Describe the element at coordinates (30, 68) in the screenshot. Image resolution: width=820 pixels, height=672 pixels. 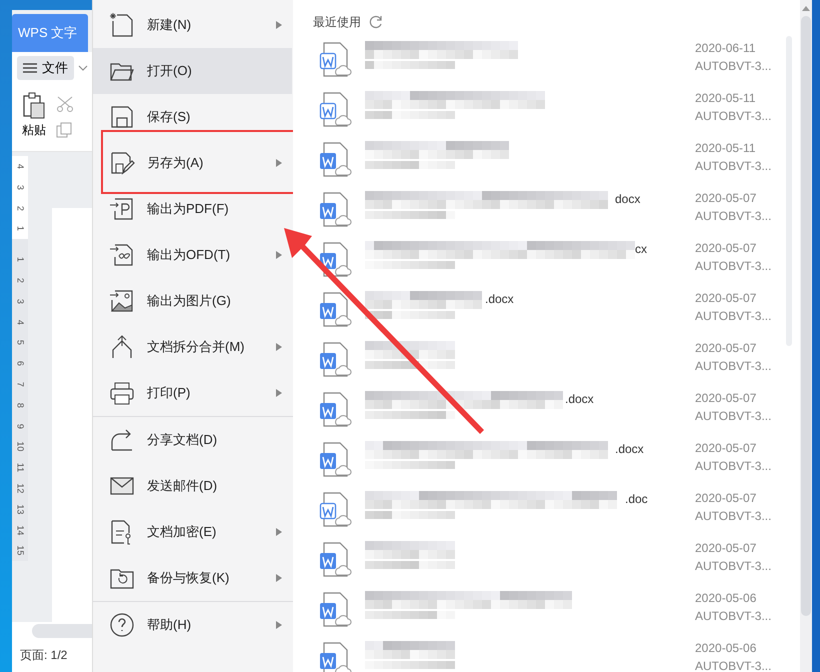
I see `menu-icon` at that location.